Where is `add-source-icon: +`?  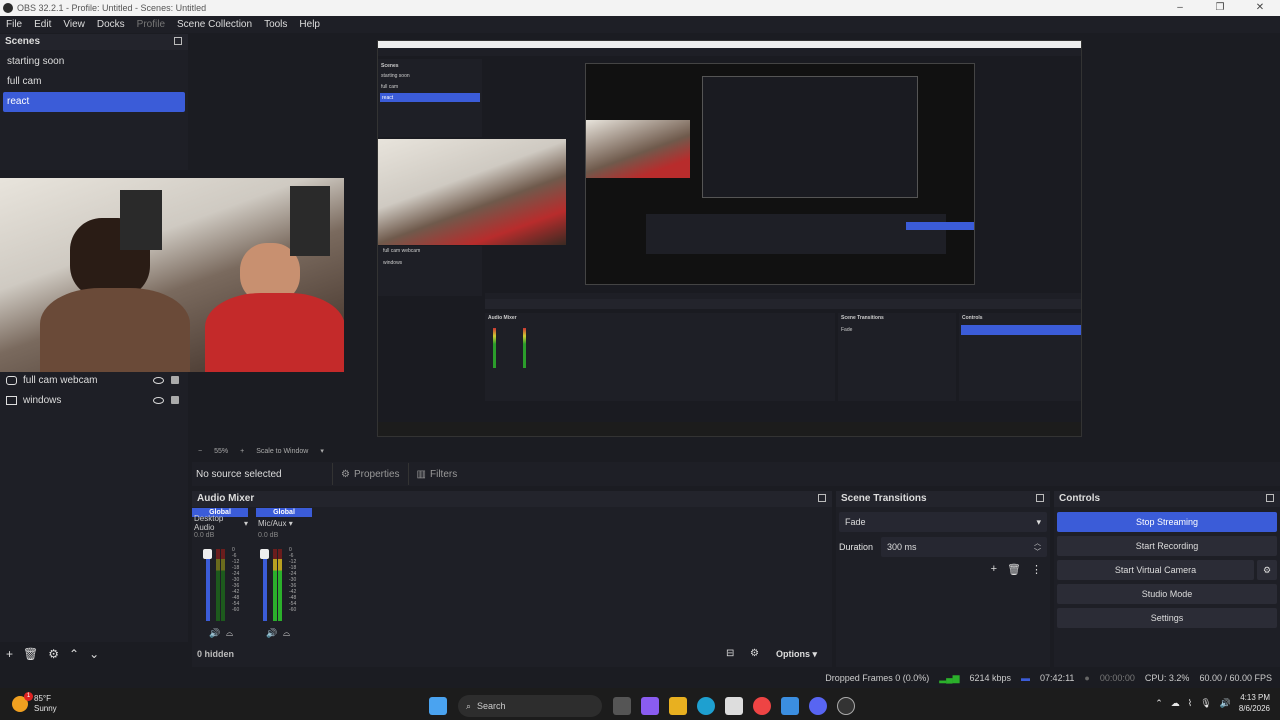
add-source-icon: + is located at coordinates (9, 654).